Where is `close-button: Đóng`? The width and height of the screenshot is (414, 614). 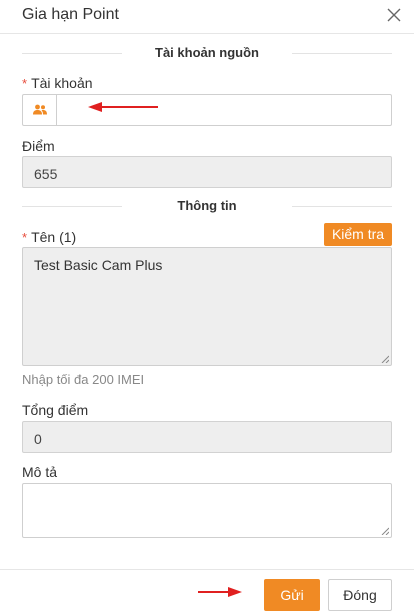
close-button: Đóng is located at coordinates (360, 595).